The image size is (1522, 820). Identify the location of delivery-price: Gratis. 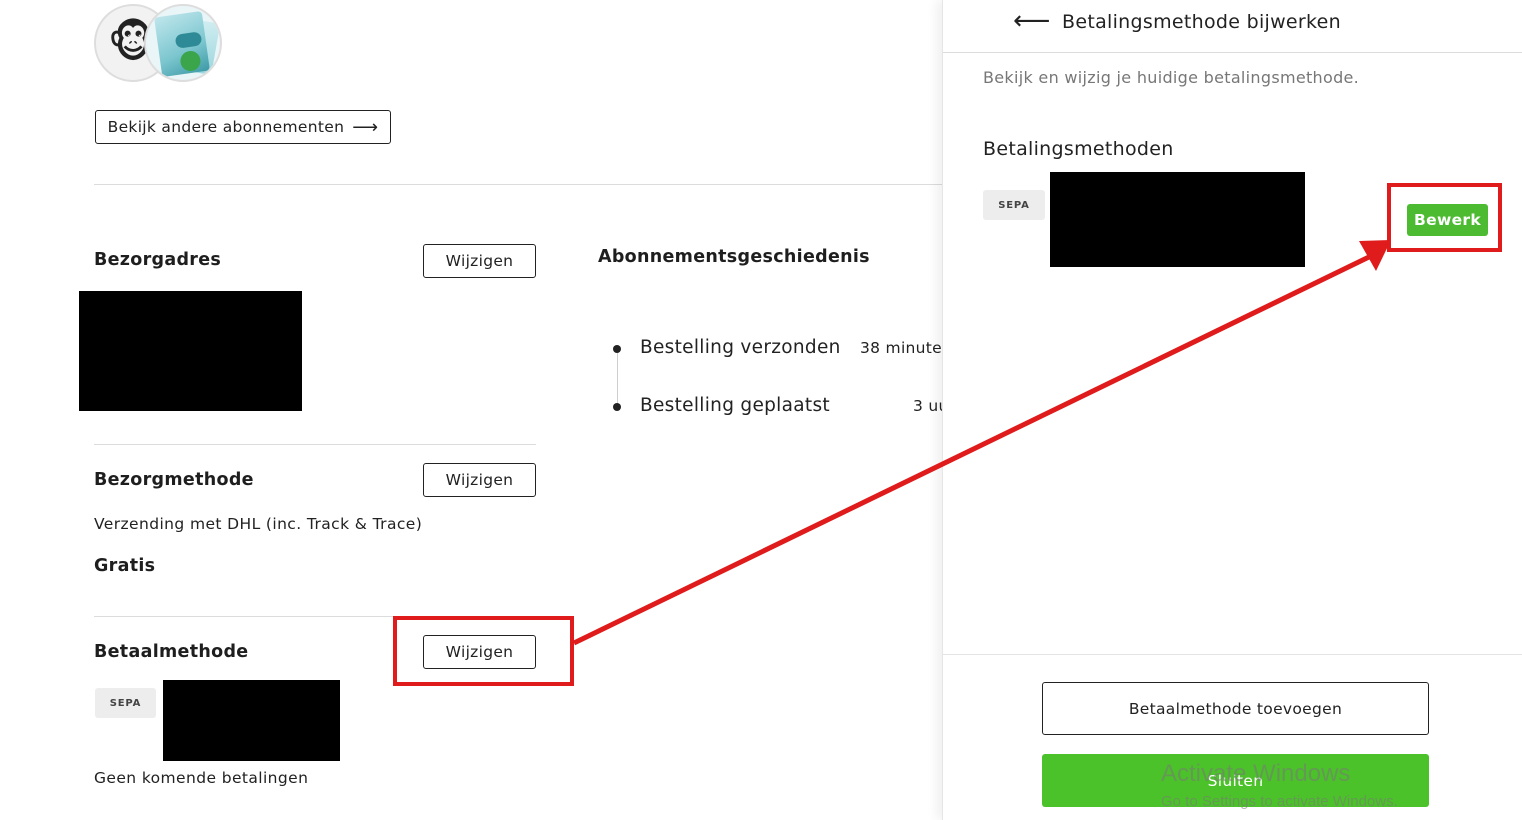
(125, 566).